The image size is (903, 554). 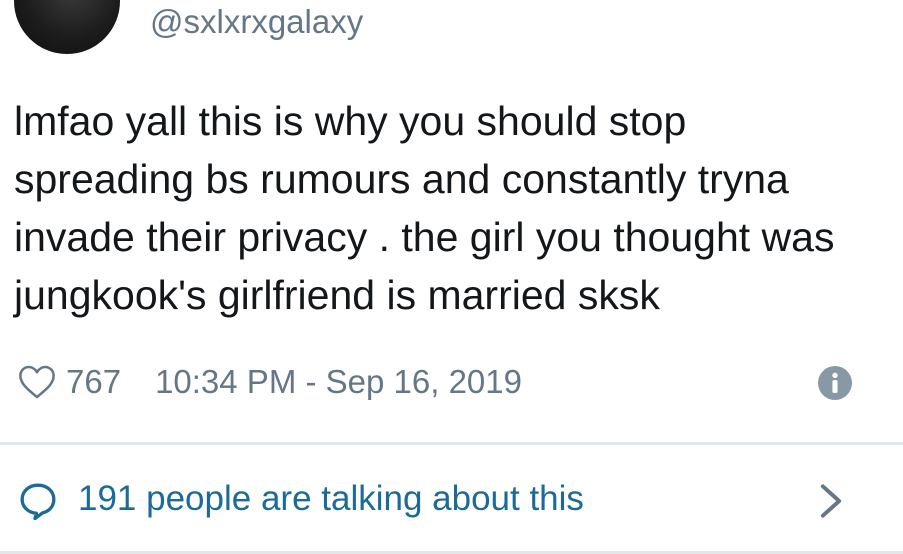 What do you see at coordinates (835, 383) in the screenshot?
I see `info-icon` at bounding box center [835, 383].